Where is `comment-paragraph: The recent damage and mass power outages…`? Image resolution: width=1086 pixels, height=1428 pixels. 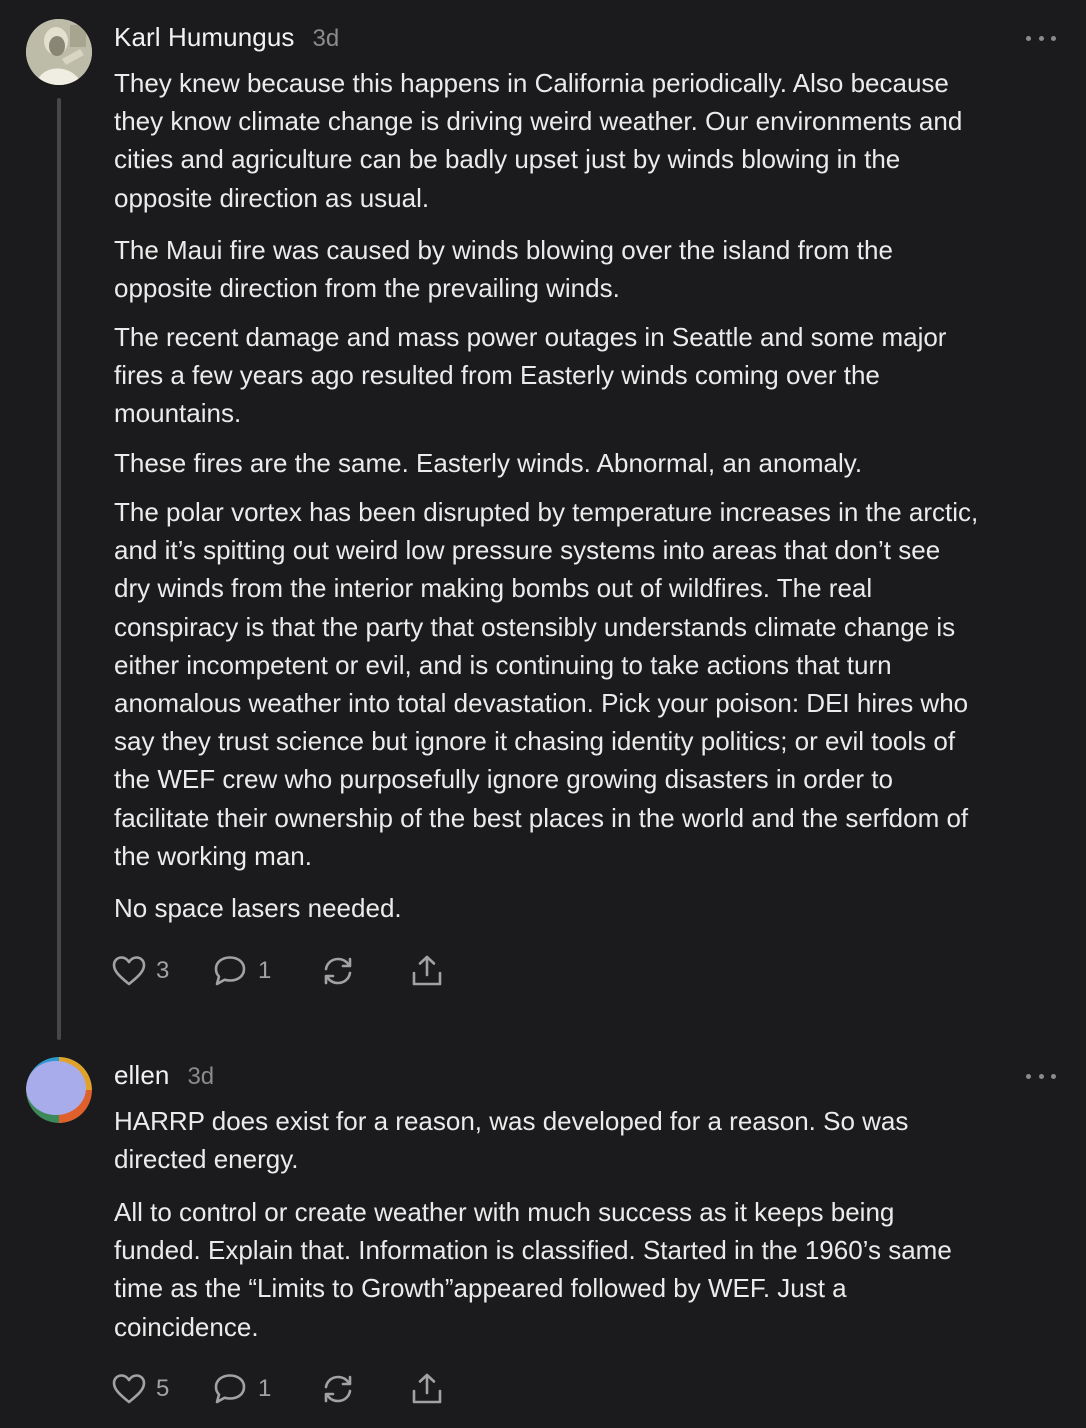
comment-paragraph: The recent damage and mass power outages… is located at coordinates (530, 375).